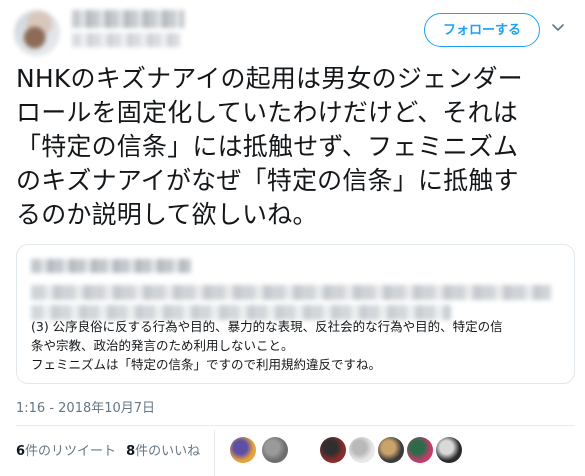 Image resolution: width=585 pixels, height=476 pixels. I want to click on divider, so click(295, 425).